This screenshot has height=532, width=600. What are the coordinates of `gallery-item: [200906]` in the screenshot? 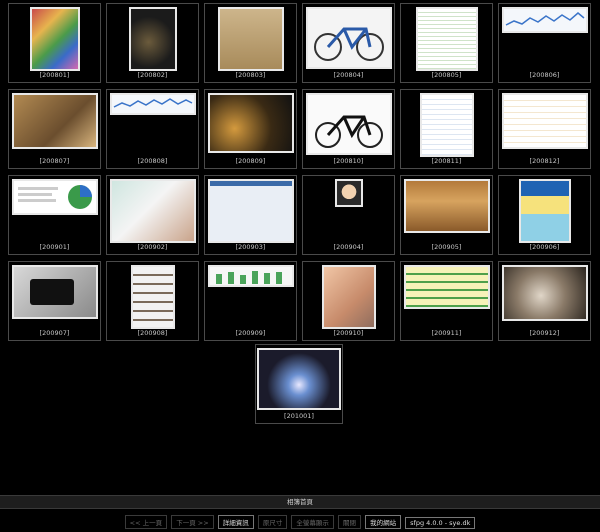 It's located at (544, 215).